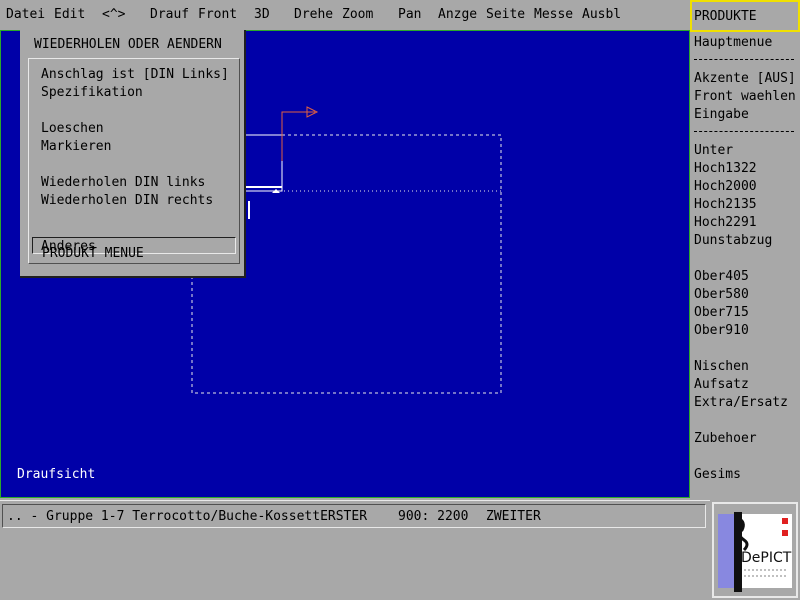 The width and height of the screenshot is (800, 600). What do you see at coordinates (721, 330) in the screenshot?
I see `sidebar-item-ober910: Ober910` at bounding box center [721, 330].